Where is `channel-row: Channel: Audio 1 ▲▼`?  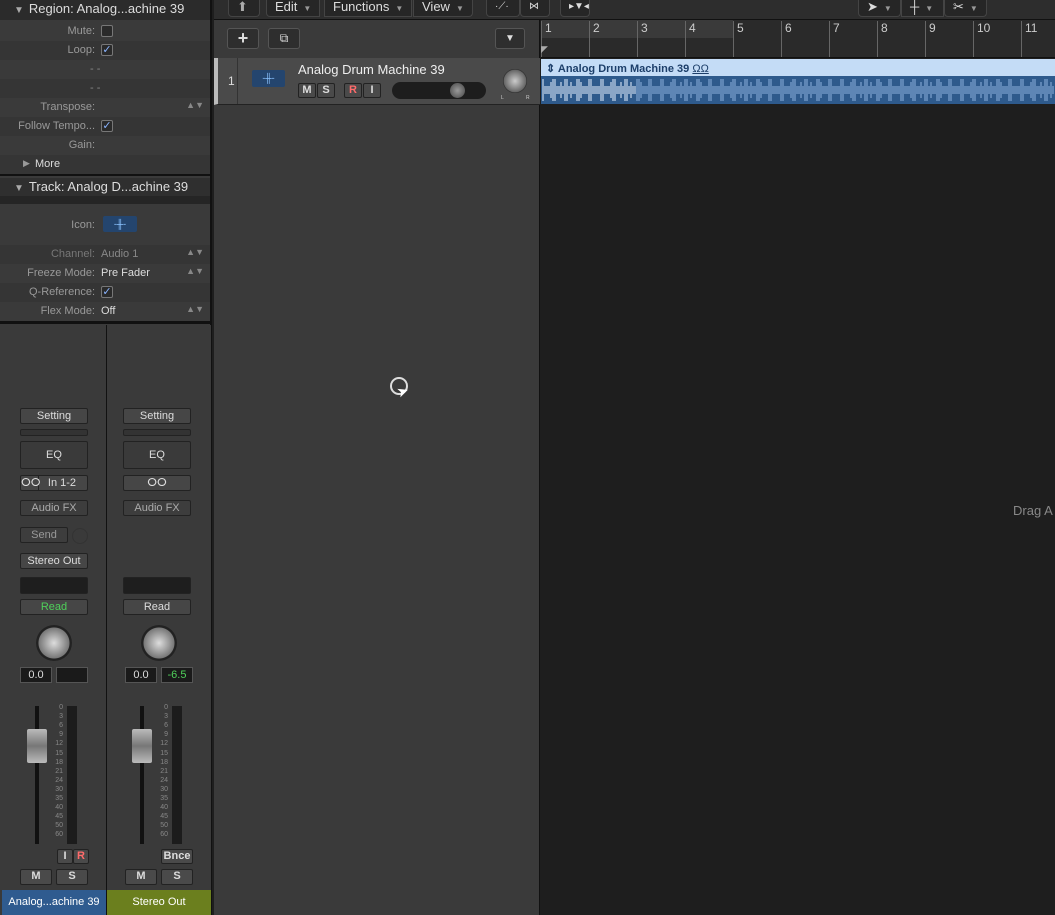 channel-row: Channel: Audio 1 ▲▼ is located at coordinates (105, 254).